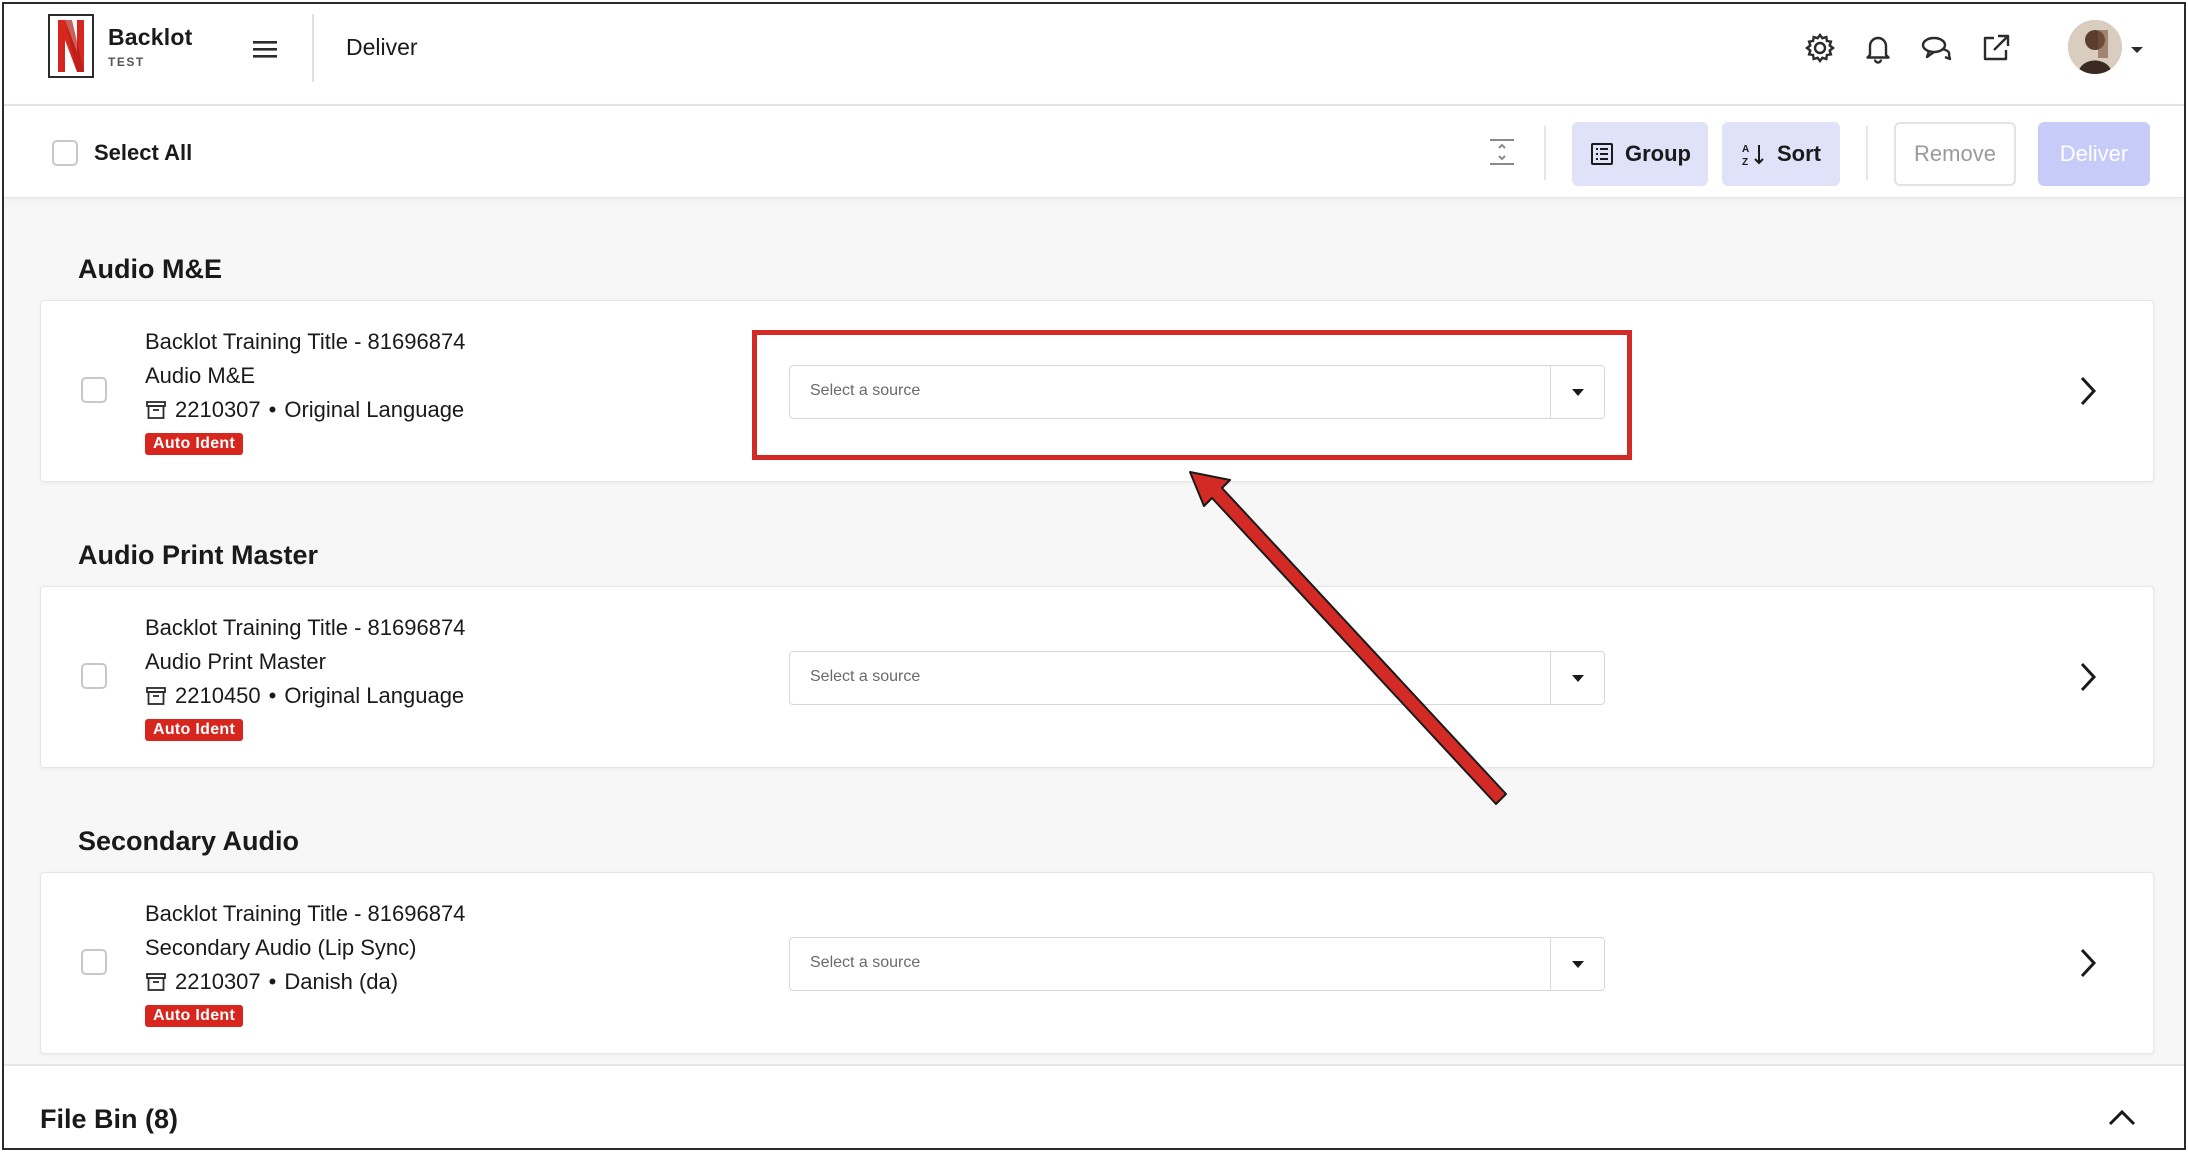 The height and width of the screenshot is (1152, 2188). I want to click on item-subtitle: Secondary Audio (Lip Sync), so click(281, 947).